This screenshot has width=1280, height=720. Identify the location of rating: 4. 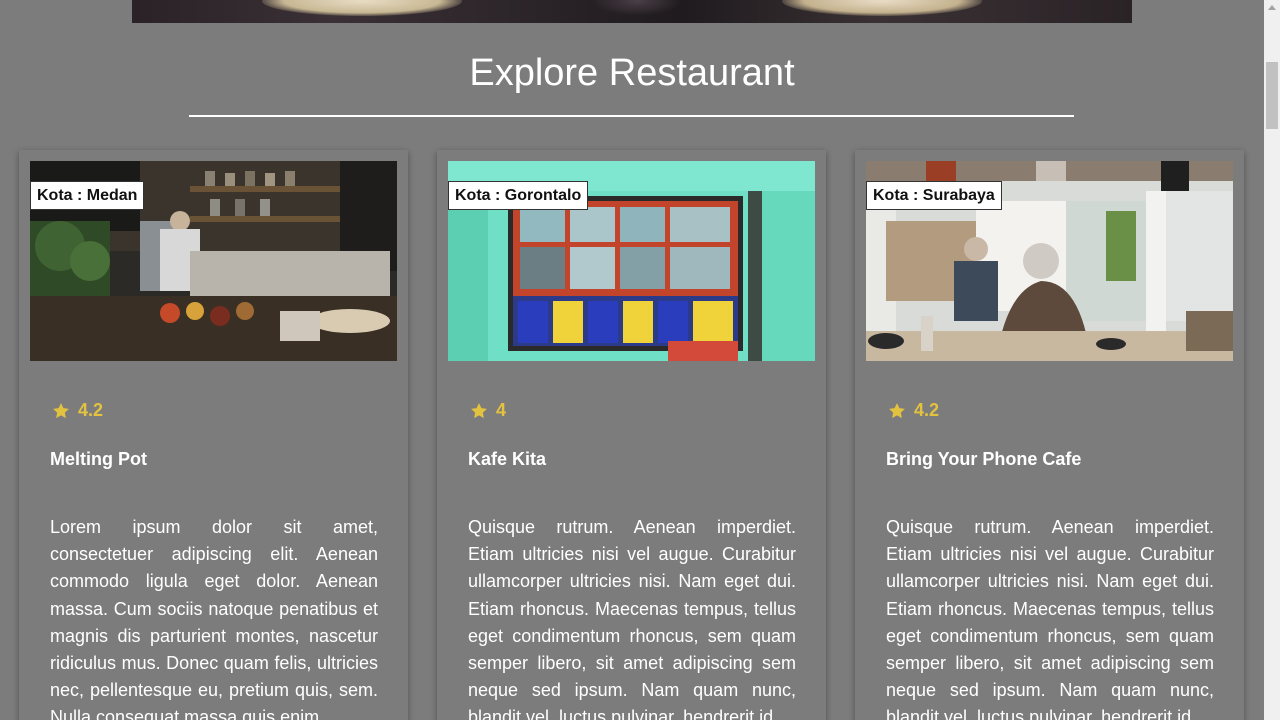
(487, 410).